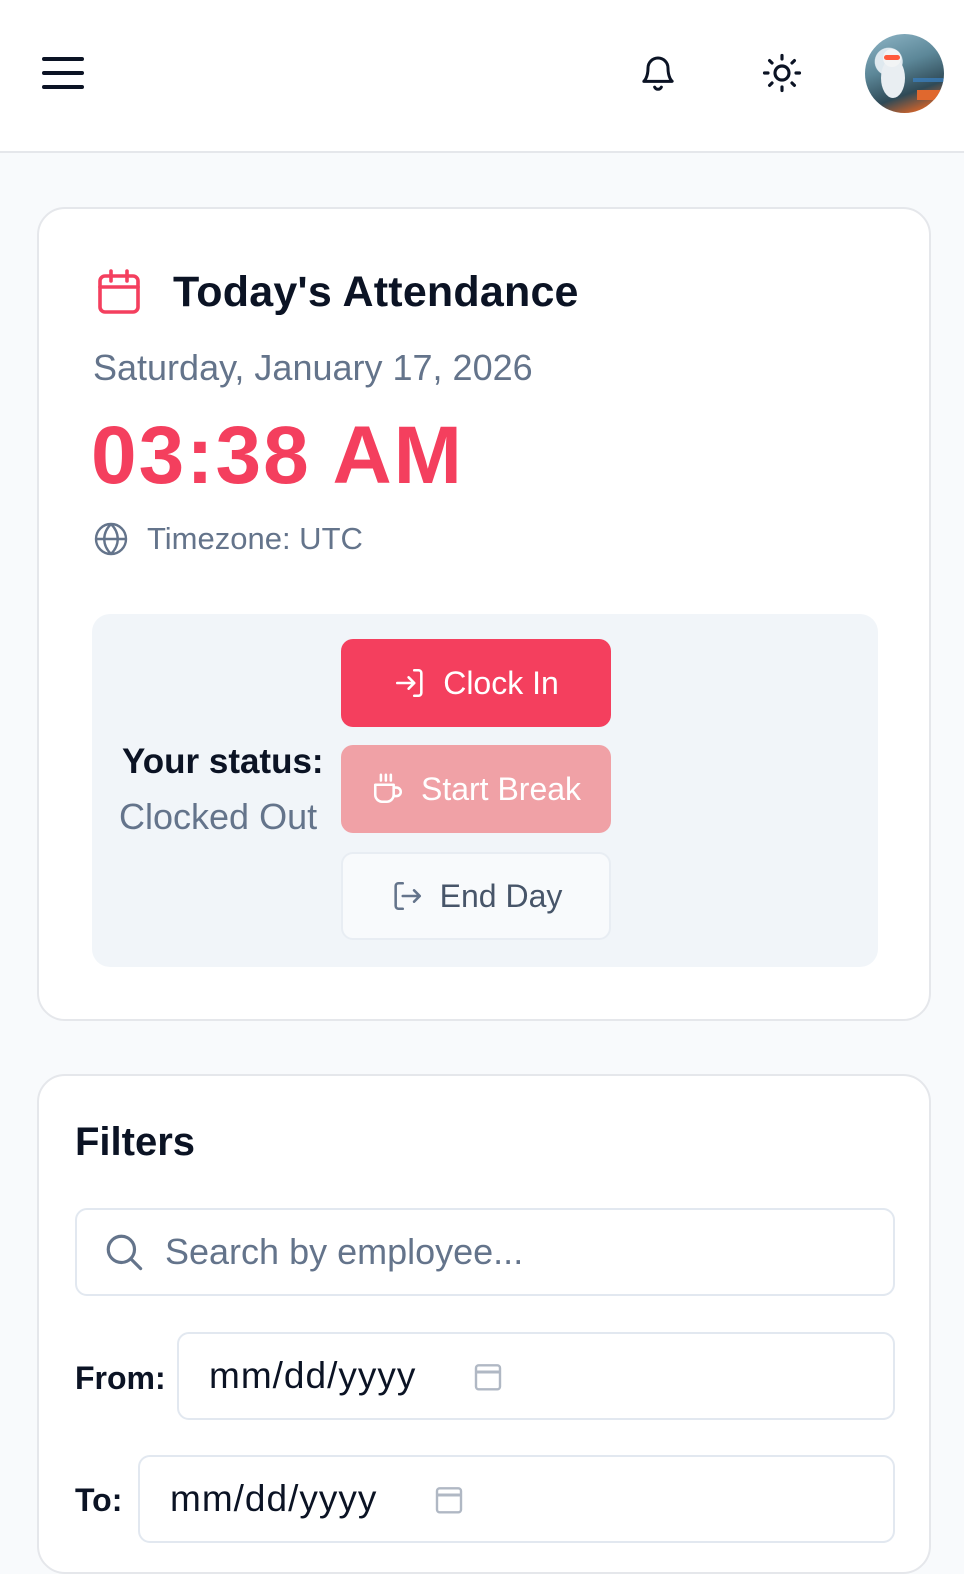  I want to click on timezone-row: Timezone: UTC, so click(228, 539).